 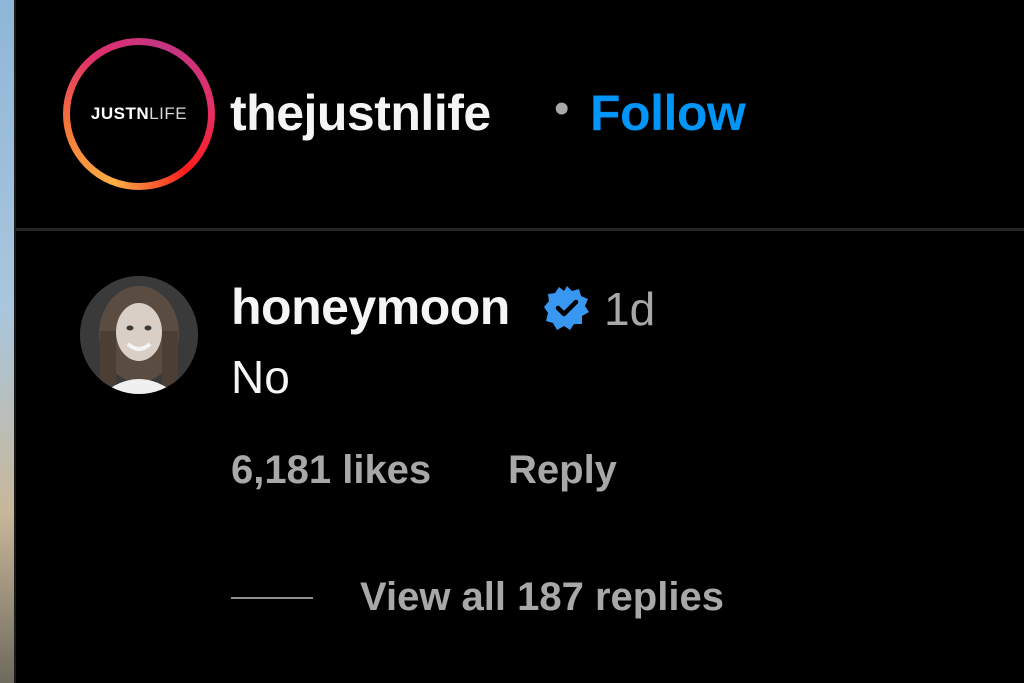 What do you see at coordinates (566, 308) in the screenshot?
I see `verified-badge-icon` at bounding box center [566, 308].